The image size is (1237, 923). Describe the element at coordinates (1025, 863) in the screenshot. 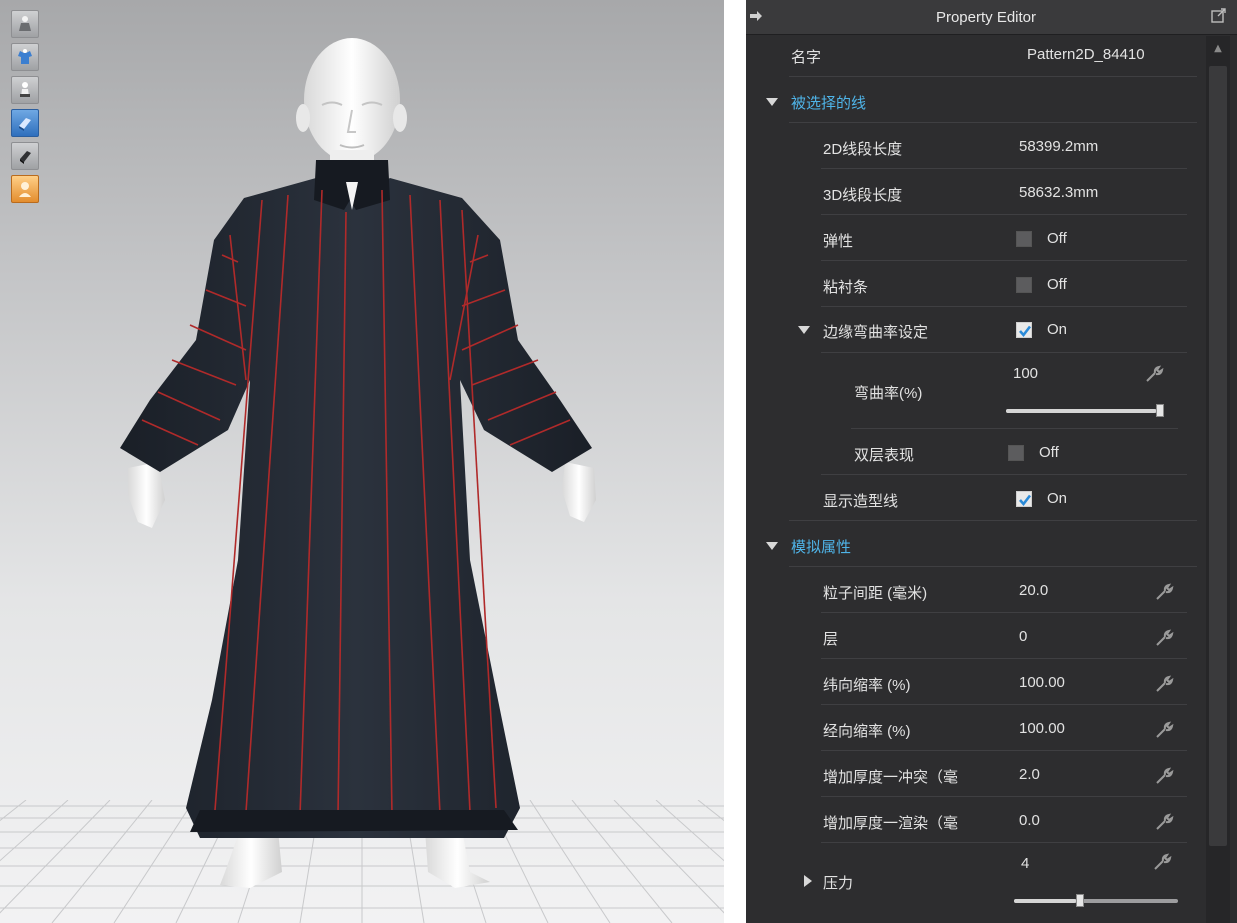

I see `pressure-value: 4` at that location.